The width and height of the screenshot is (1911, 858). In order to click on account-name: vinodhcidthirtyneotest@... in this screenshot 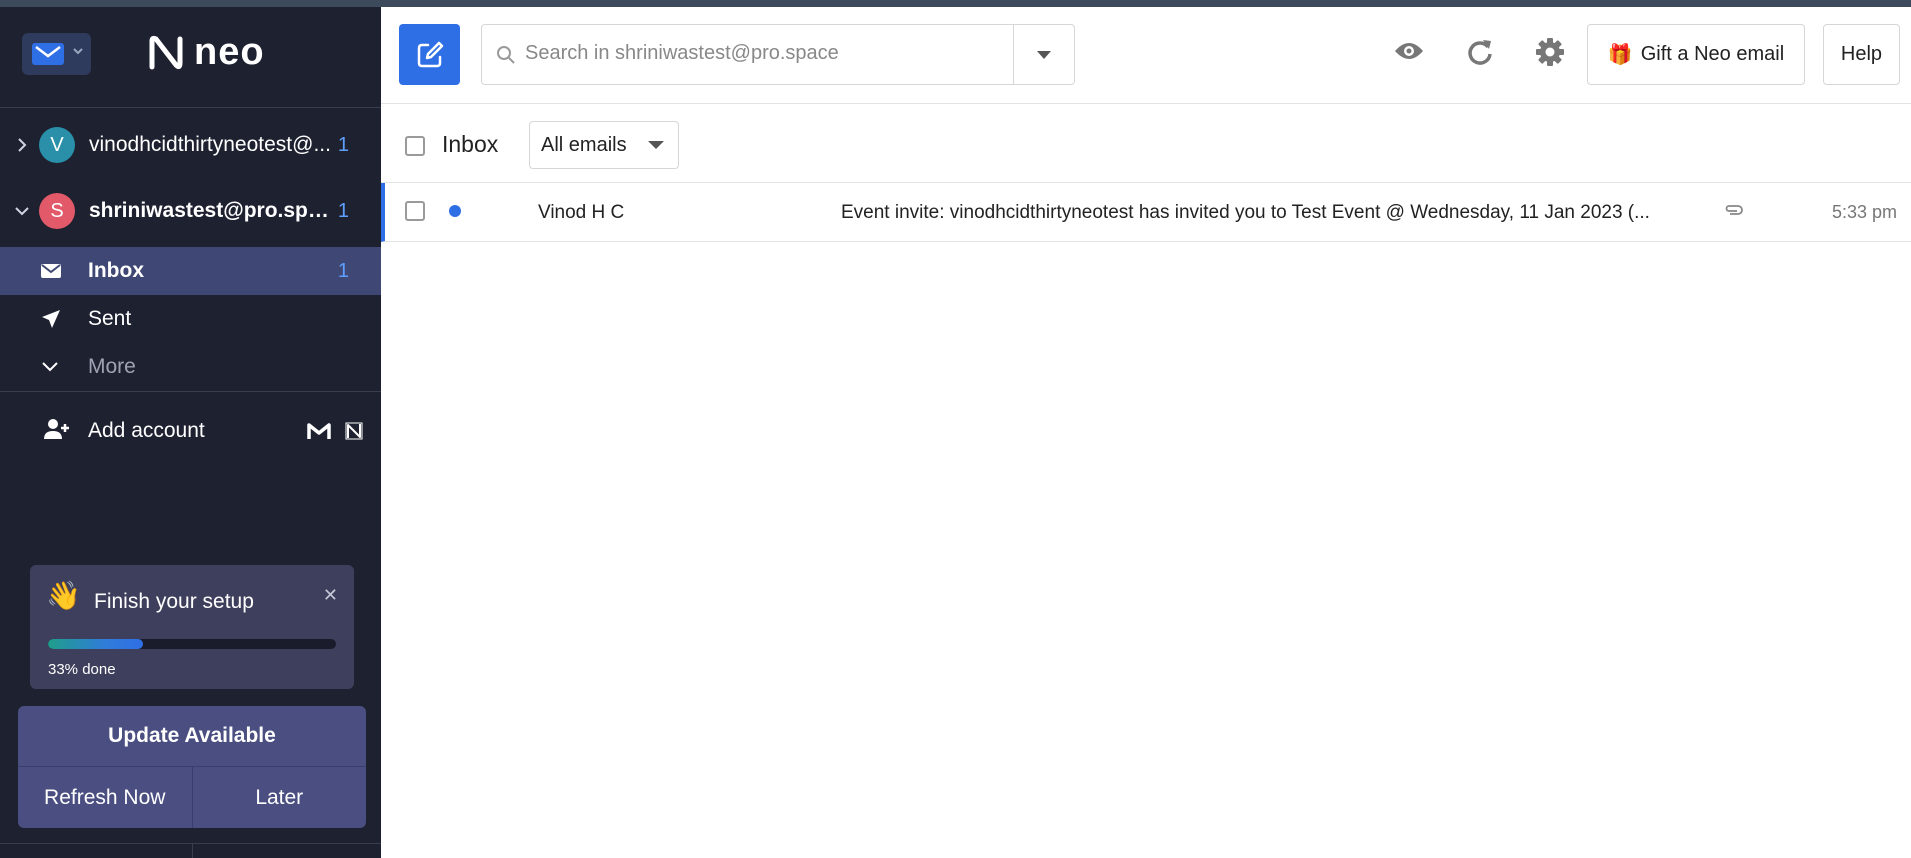, I will do `click(210, 144)`.